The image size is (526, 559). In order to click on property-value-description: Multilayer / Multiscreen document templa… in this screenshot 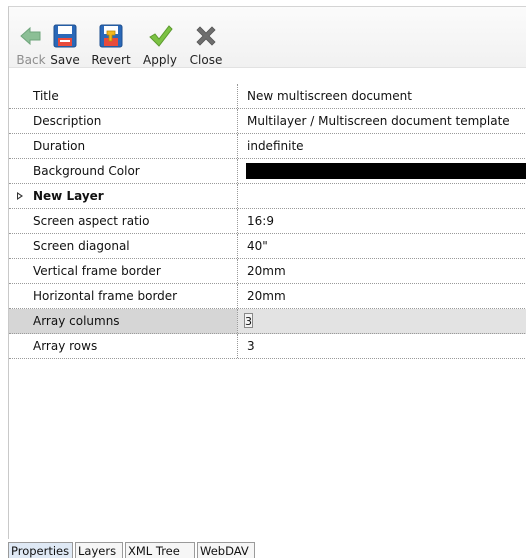, I will do `click(381, 121)`.